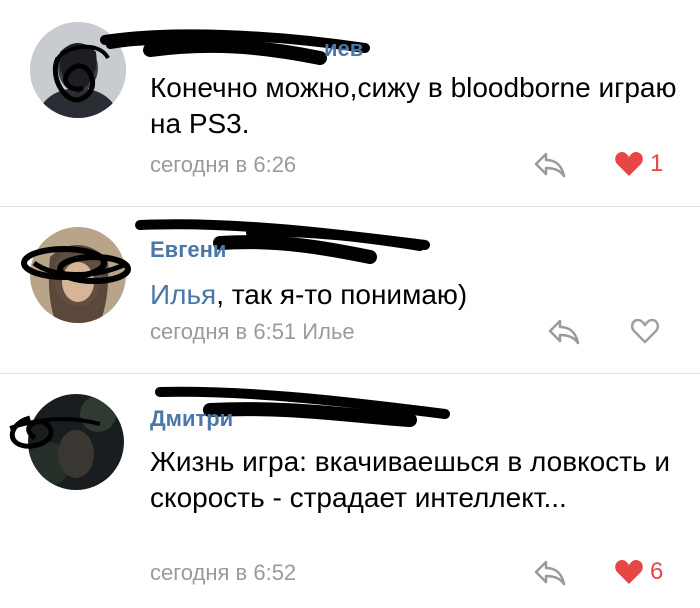  What do you see at coordinates (188, 250) in the screenshot?
I see `author-name: Евгени` at bounding box center [188, 250].